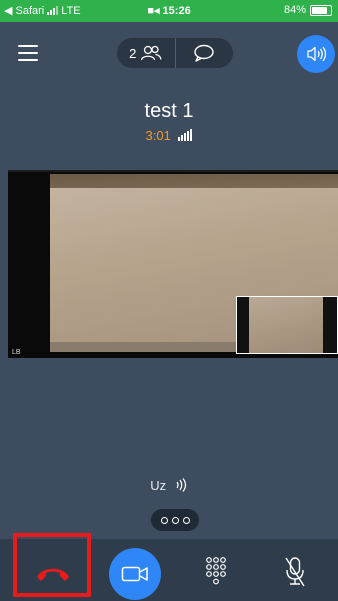 Image resolution: width=338 pixels, height=601 pixels. I want to click on self-preview-image, so click(286, 325).